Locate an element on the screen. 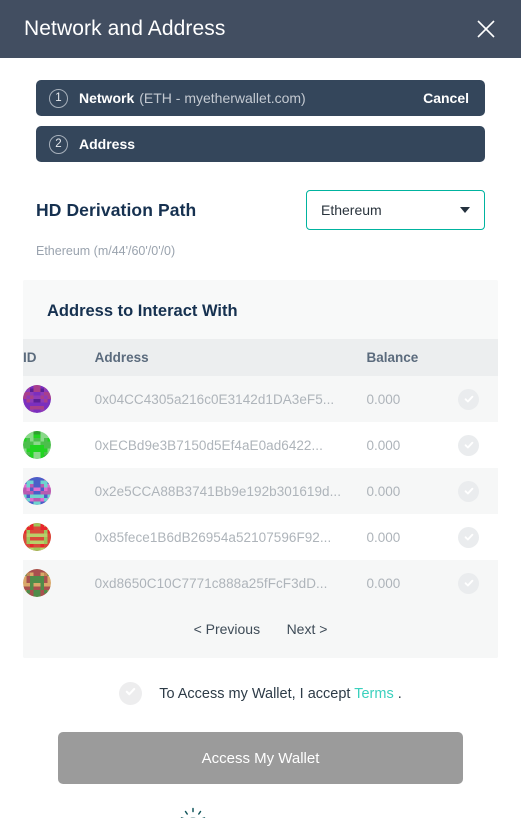  step-number-badge: 2 is located at coordinates (58, 144).